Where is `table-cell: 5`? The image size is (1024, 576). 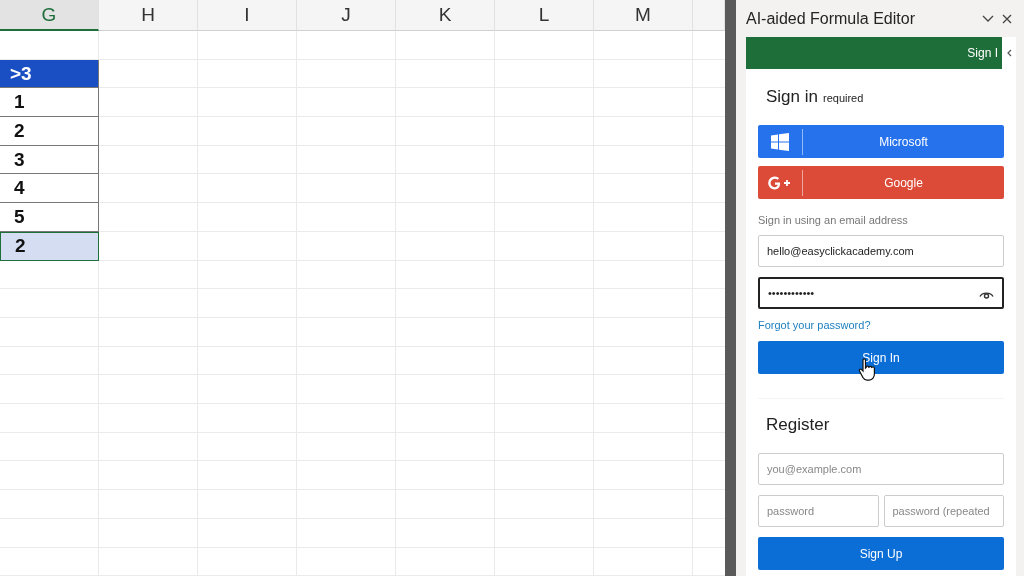 table-cell: 5 is located at coordinates (49, 217).